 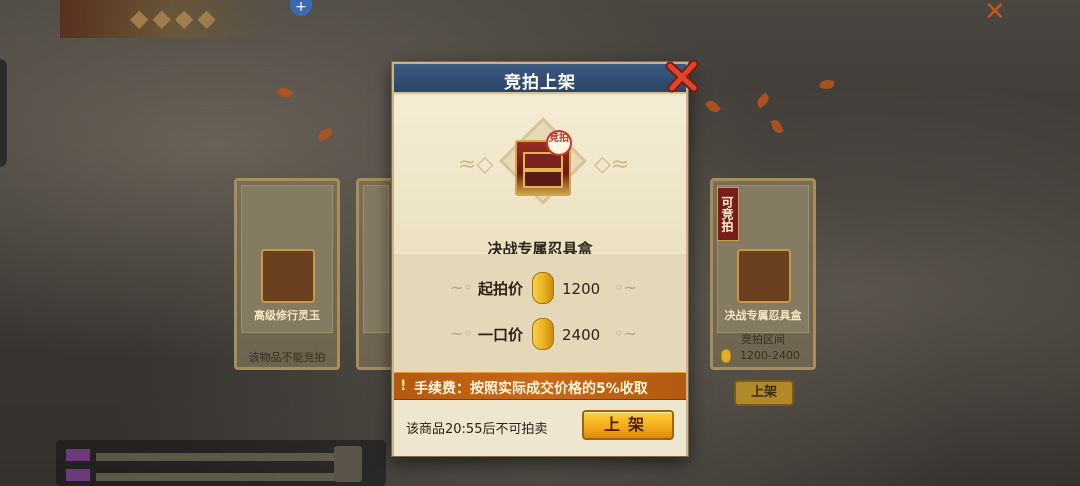 I want to click on auction-card: 可竞拍 决战专属忍具盒 竞拍区间 1200-2400, so click(x=763, y=274).